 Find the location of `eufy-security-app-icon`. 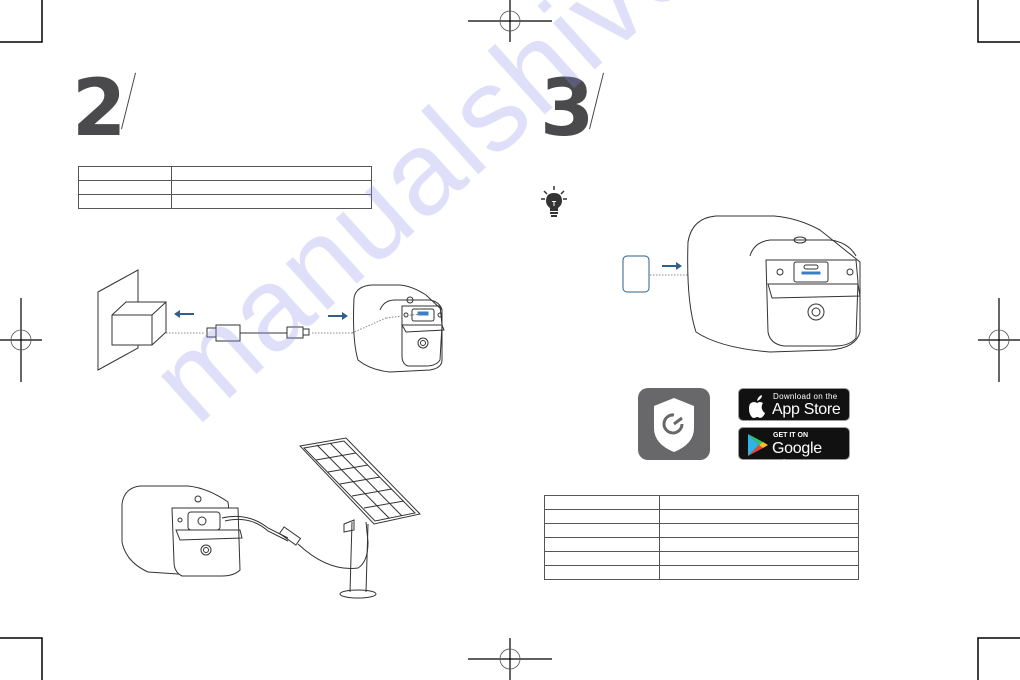

eufy-security-app-icon is located at coordinates (674, 424).